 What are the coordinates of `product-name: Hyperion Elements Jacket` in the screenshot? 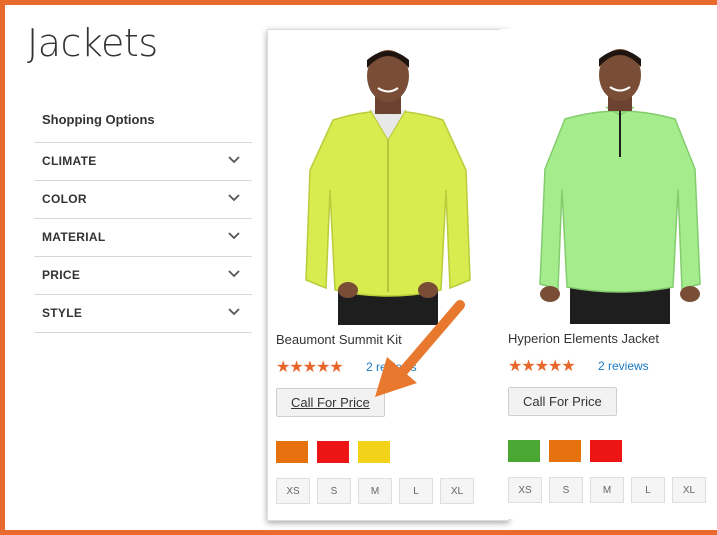 It's located at (583, 338).